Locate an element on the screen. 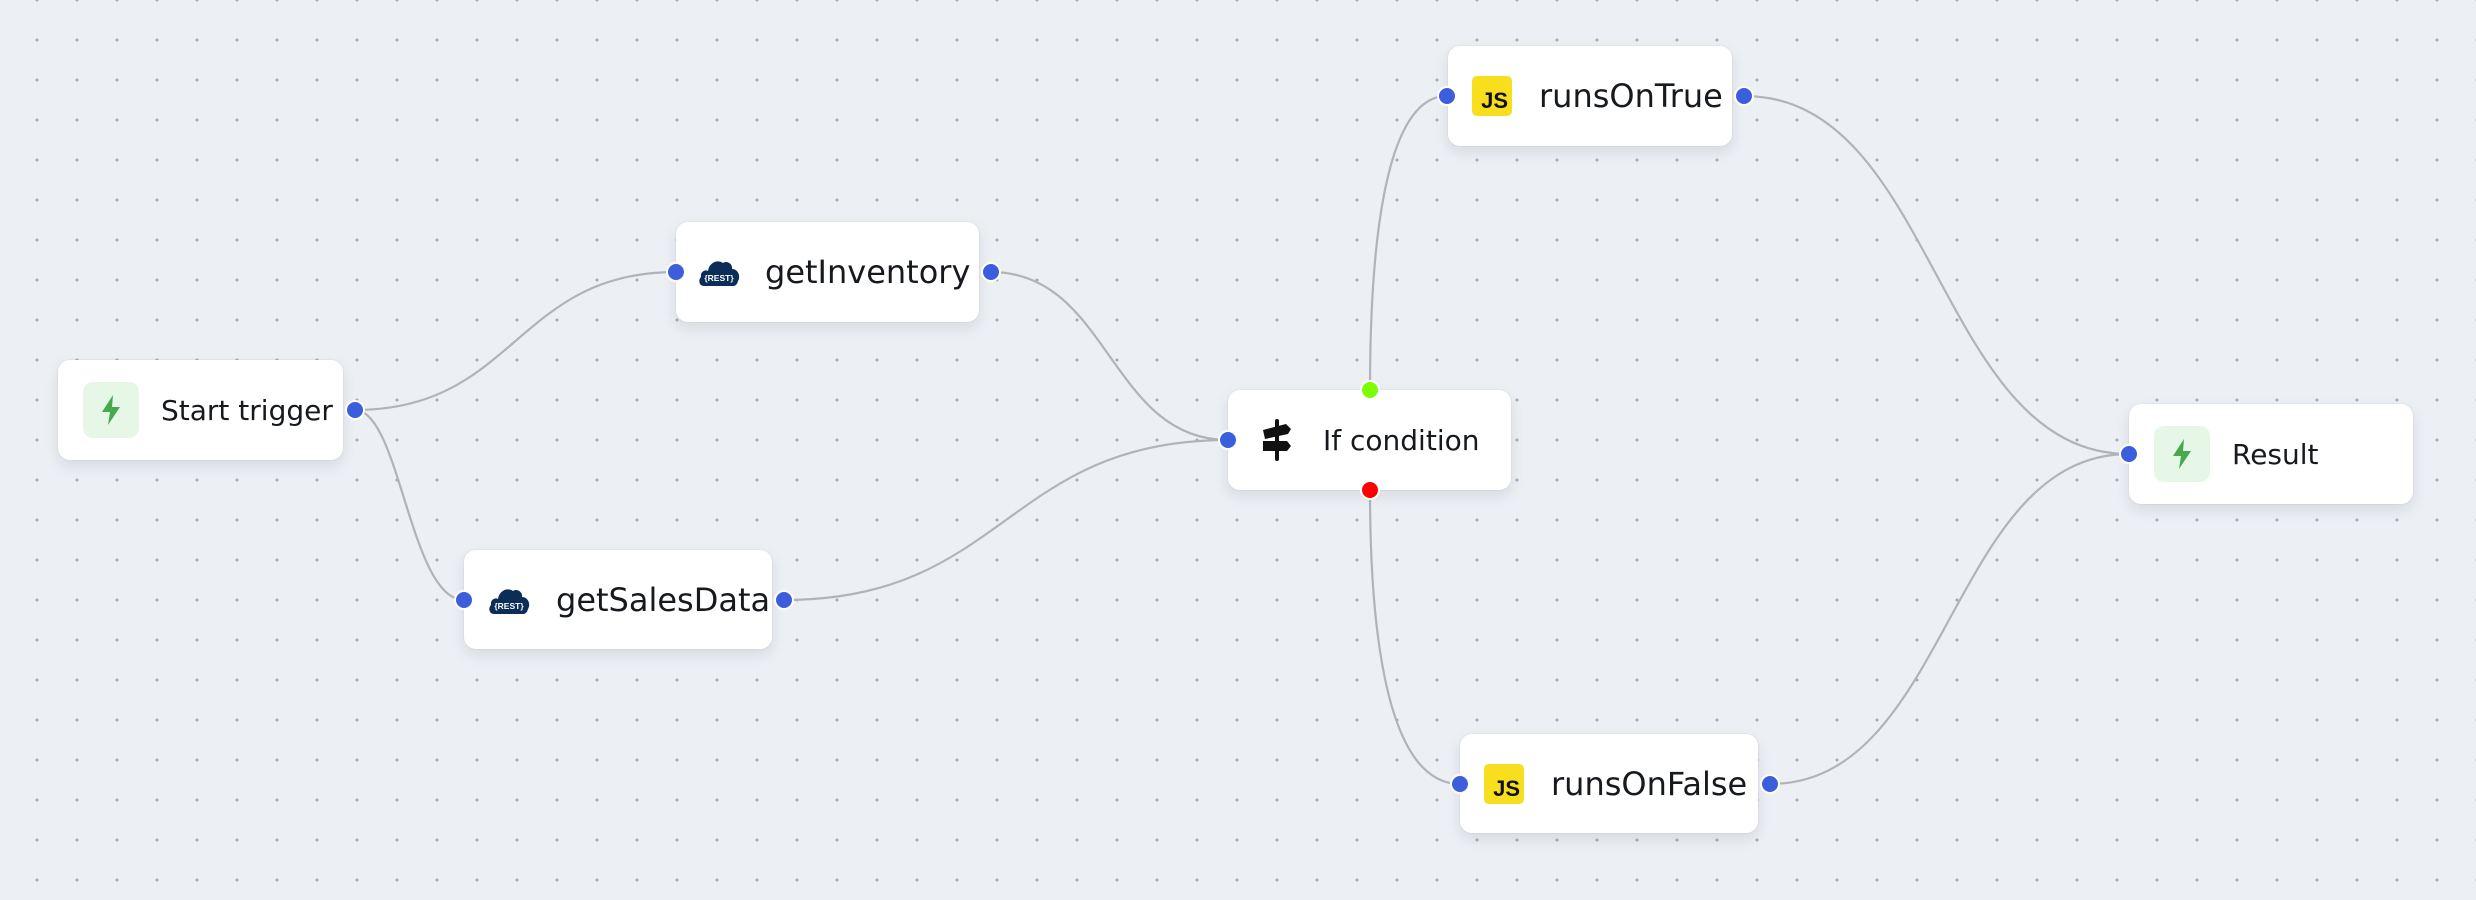 The width and height of the screenshot is (2476, 900). handle-runsonfalse-in is located at coordinates (1460, 784).